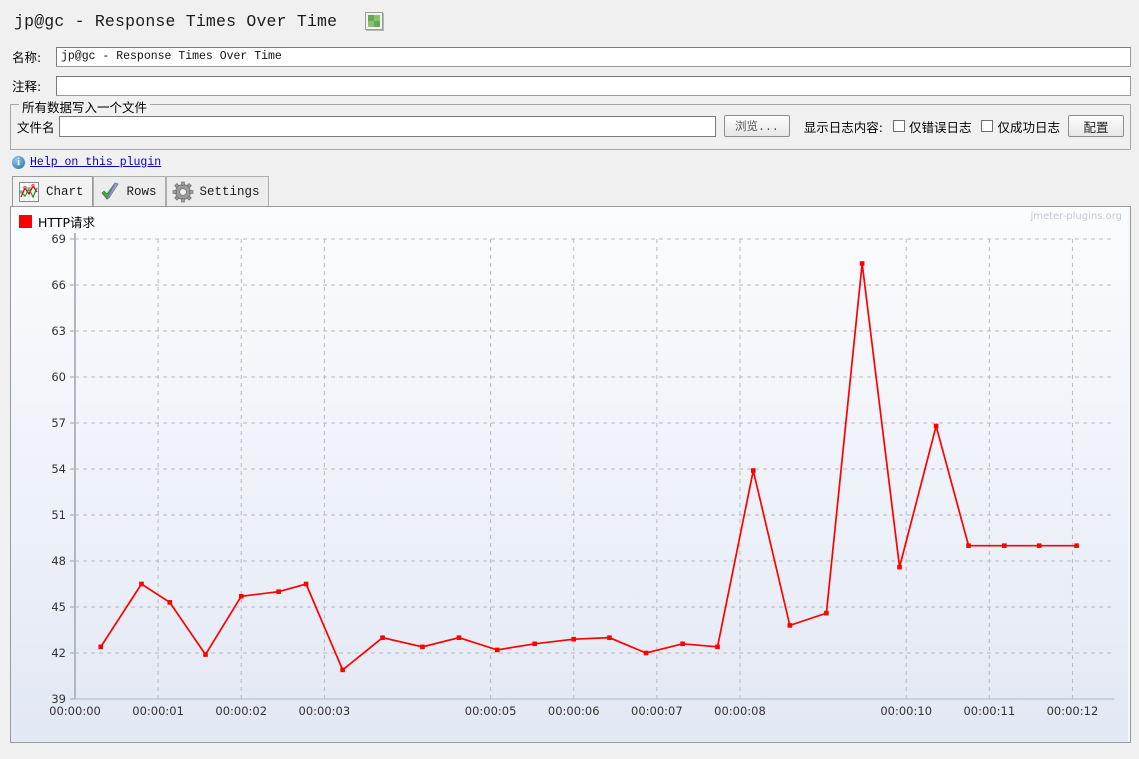 This screenshot has height=759, width=1139. Describe the element at coordinates (989, 711) in the screenshot. I see `svg-text: 00:00:11` at that location.